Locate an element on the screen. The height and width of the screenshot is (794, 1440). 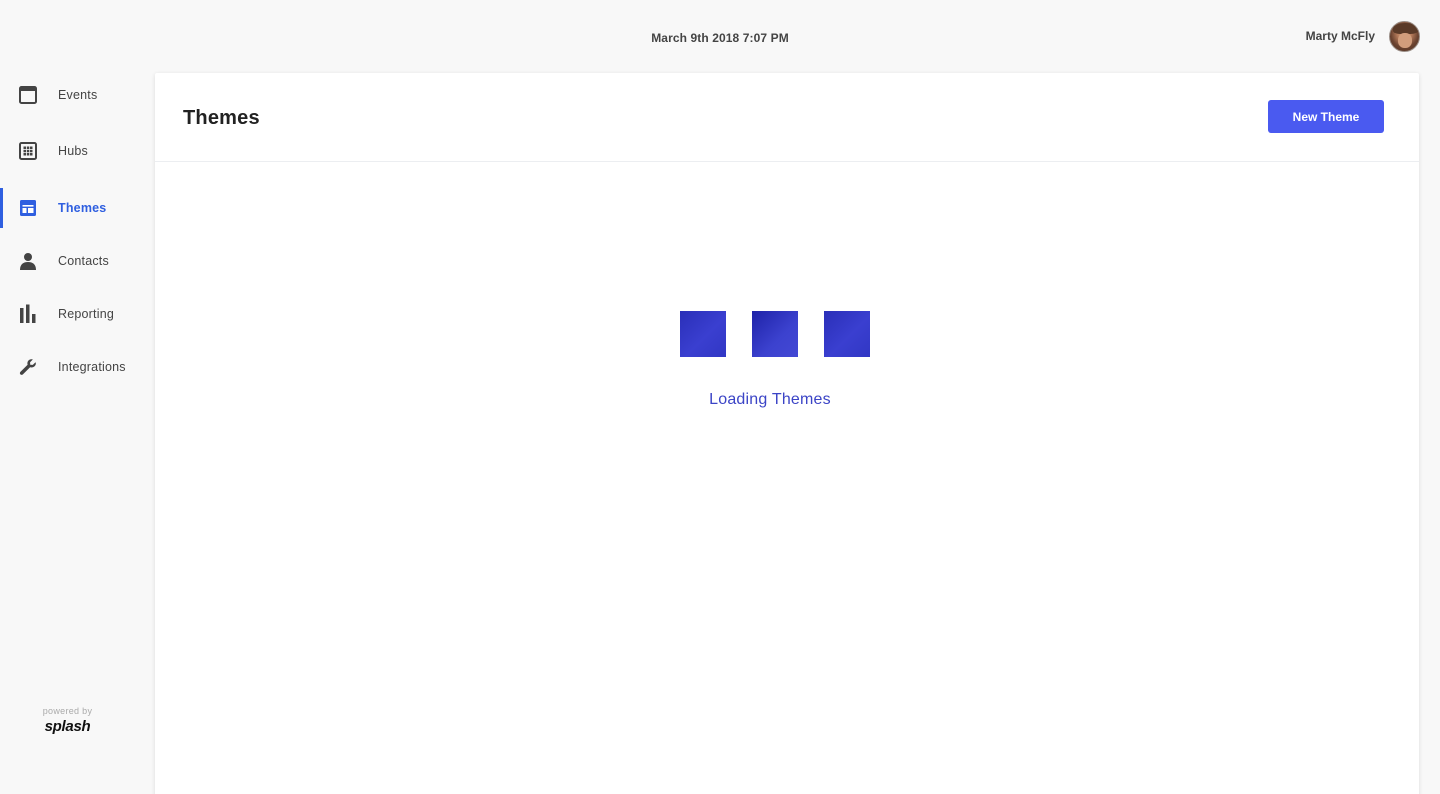
splash-logo: splash is located at coordinates (67, 726).